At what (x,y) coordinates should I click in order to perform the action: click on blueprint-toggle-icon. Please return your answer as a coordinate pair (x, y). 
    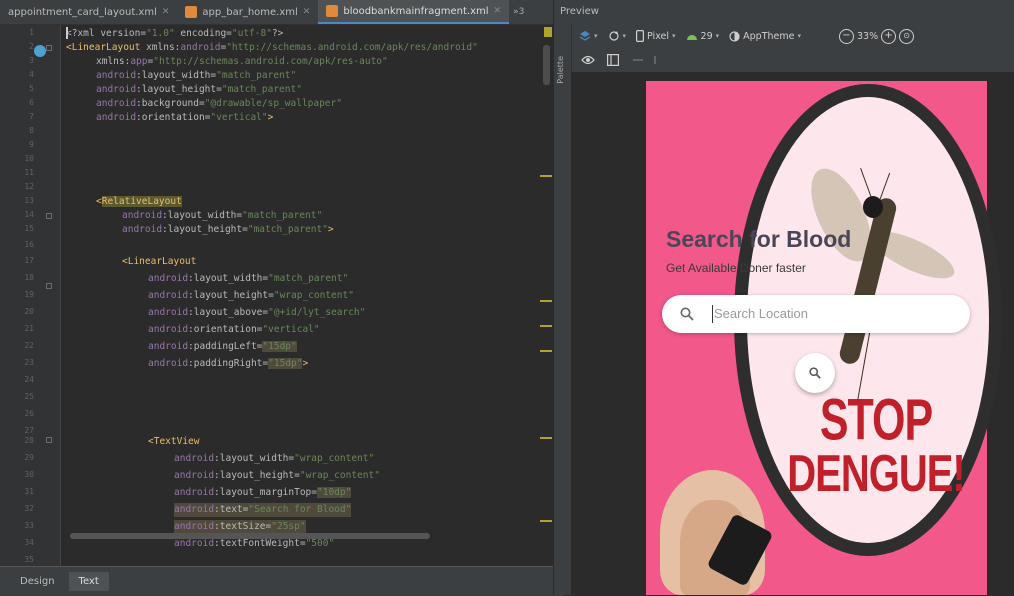
    Looking at the image, I should click on (613, 60).